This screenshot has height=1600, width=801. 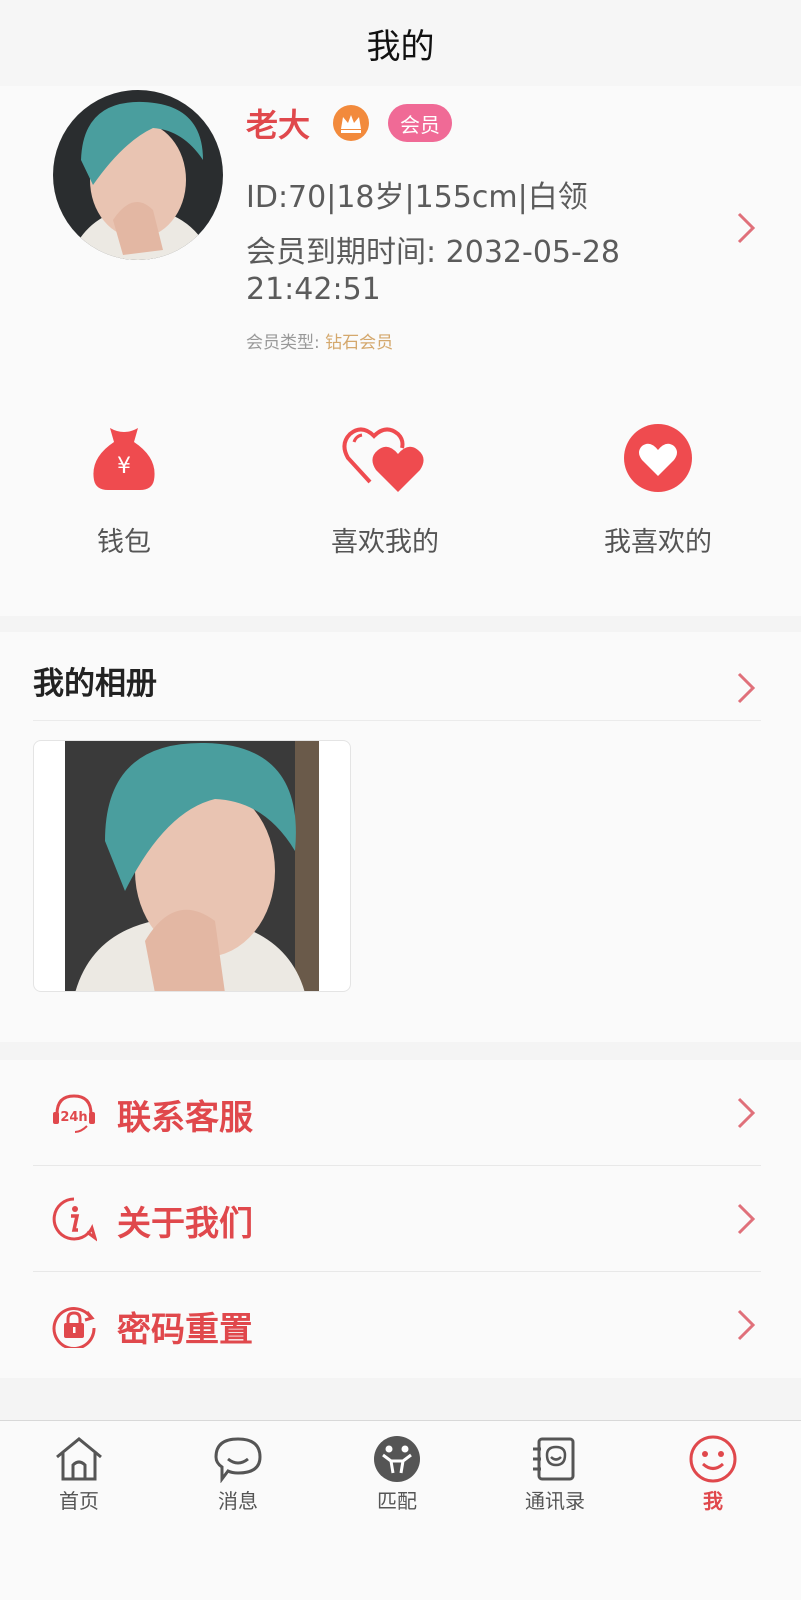 I want to click on smiley-icon, so click(x=713, y=1459).